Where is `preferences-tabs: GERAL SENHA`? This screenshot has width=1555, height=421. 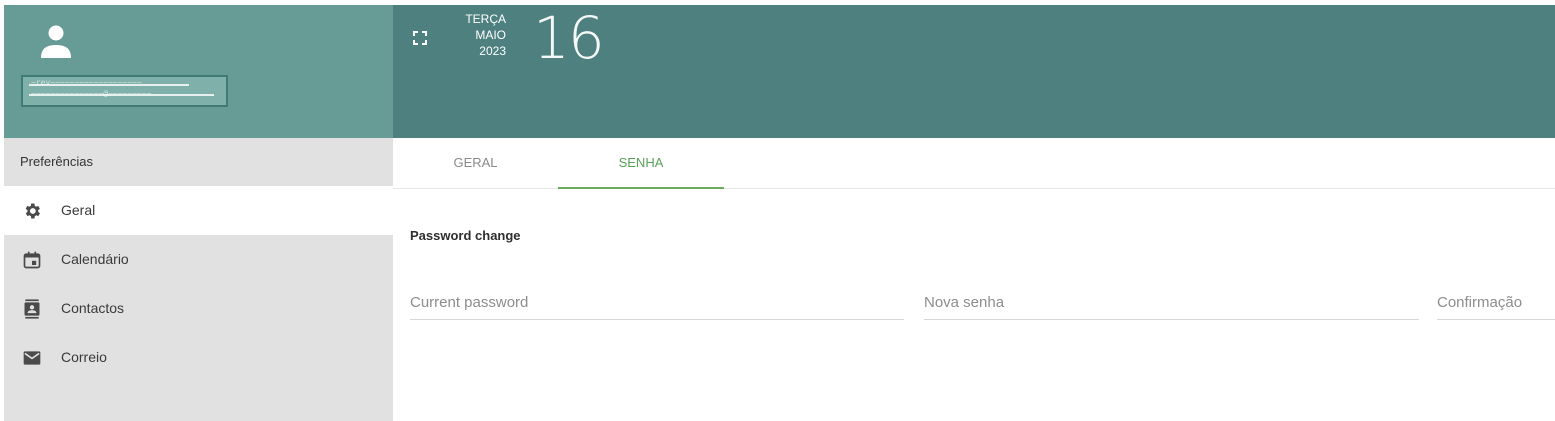 preferences-tabs: GERAL SENHA is located at coordinates (974, 163).